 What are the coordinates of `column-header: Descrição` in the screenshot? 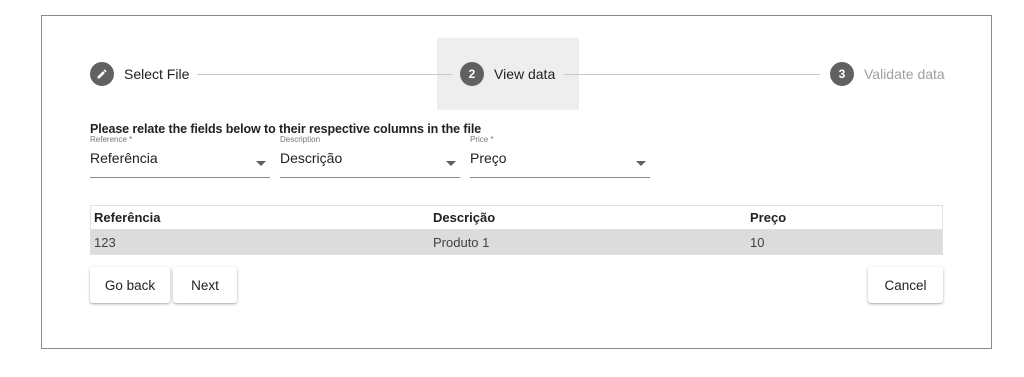 It's located at (464, 217).